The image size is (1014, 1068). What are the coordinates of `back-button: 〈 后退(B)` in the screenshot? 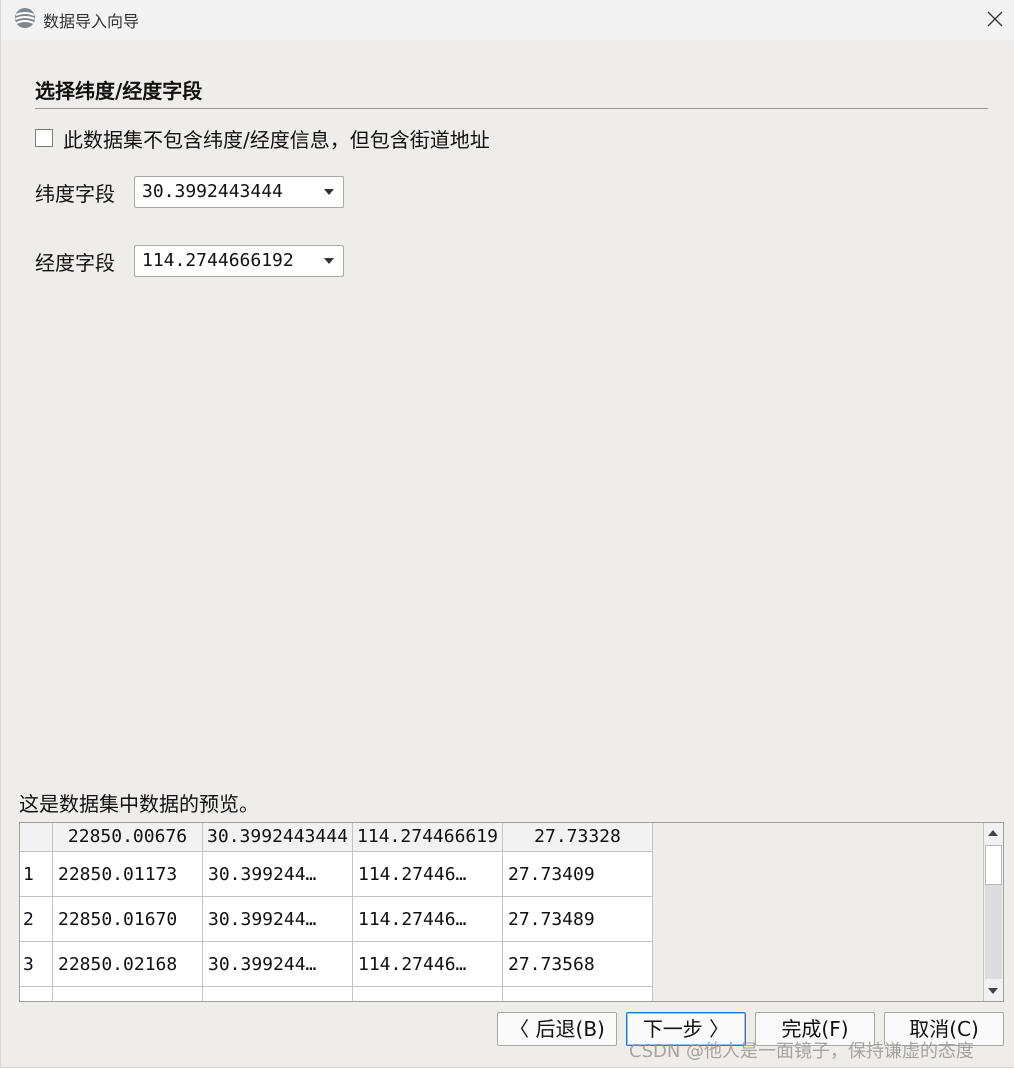 It's located at (557, 1029).